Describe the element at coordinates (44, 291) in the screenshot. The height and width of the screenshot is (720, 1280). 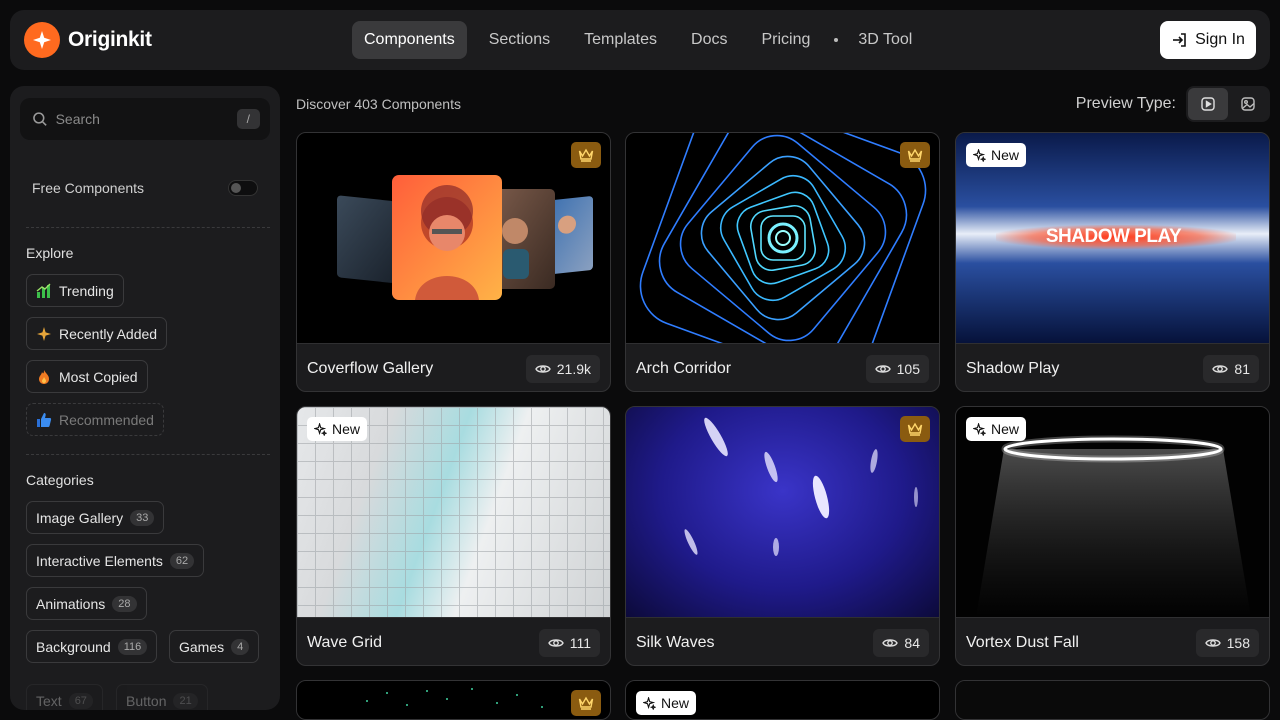
I see `trending-icon` at that location.